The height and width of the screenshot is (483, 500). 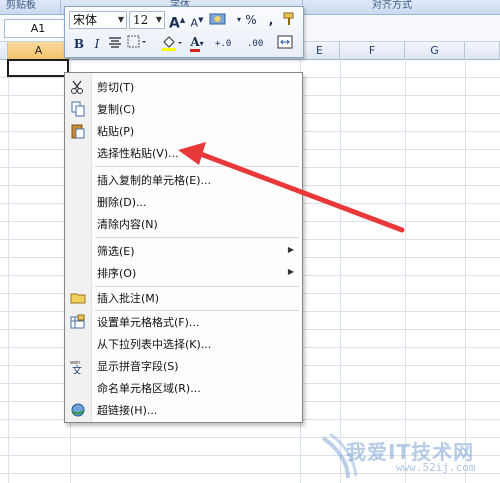 I want to click on watermark-url: www.52ij.com, so click(x=436, y=467).